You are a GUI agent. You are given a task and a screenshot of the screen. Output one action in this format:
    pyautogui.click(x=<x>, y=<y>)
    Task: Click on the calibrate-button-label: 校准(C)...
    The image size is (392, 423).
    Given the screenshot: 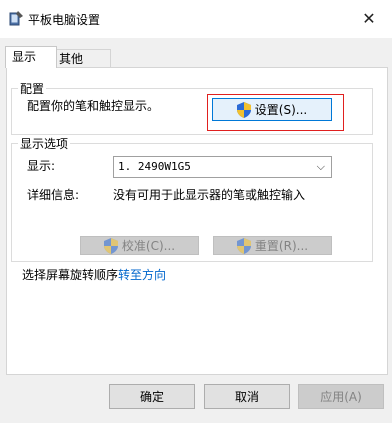 What is the action you would take?
    pyautogui.click(x=148, y=246)
    